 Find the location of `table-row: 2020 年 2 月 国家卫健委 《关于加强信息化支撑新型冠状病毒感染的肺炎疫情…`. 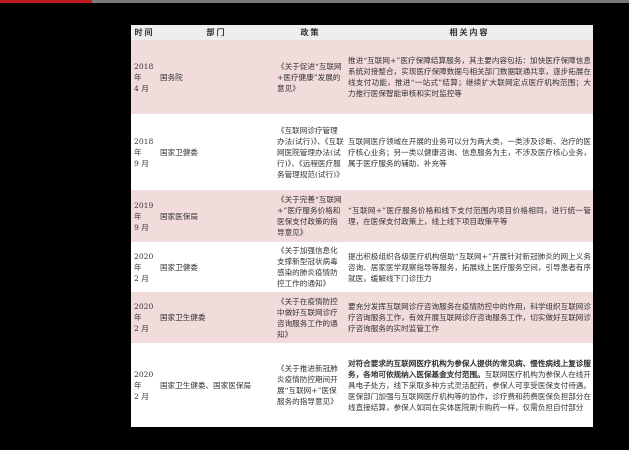

table-row: 2020 年 2 月 国家卫健委 《关于加强信息化支撑新型冠状病毒感染的肺炎疫情… is located at coordinates (362, 267).